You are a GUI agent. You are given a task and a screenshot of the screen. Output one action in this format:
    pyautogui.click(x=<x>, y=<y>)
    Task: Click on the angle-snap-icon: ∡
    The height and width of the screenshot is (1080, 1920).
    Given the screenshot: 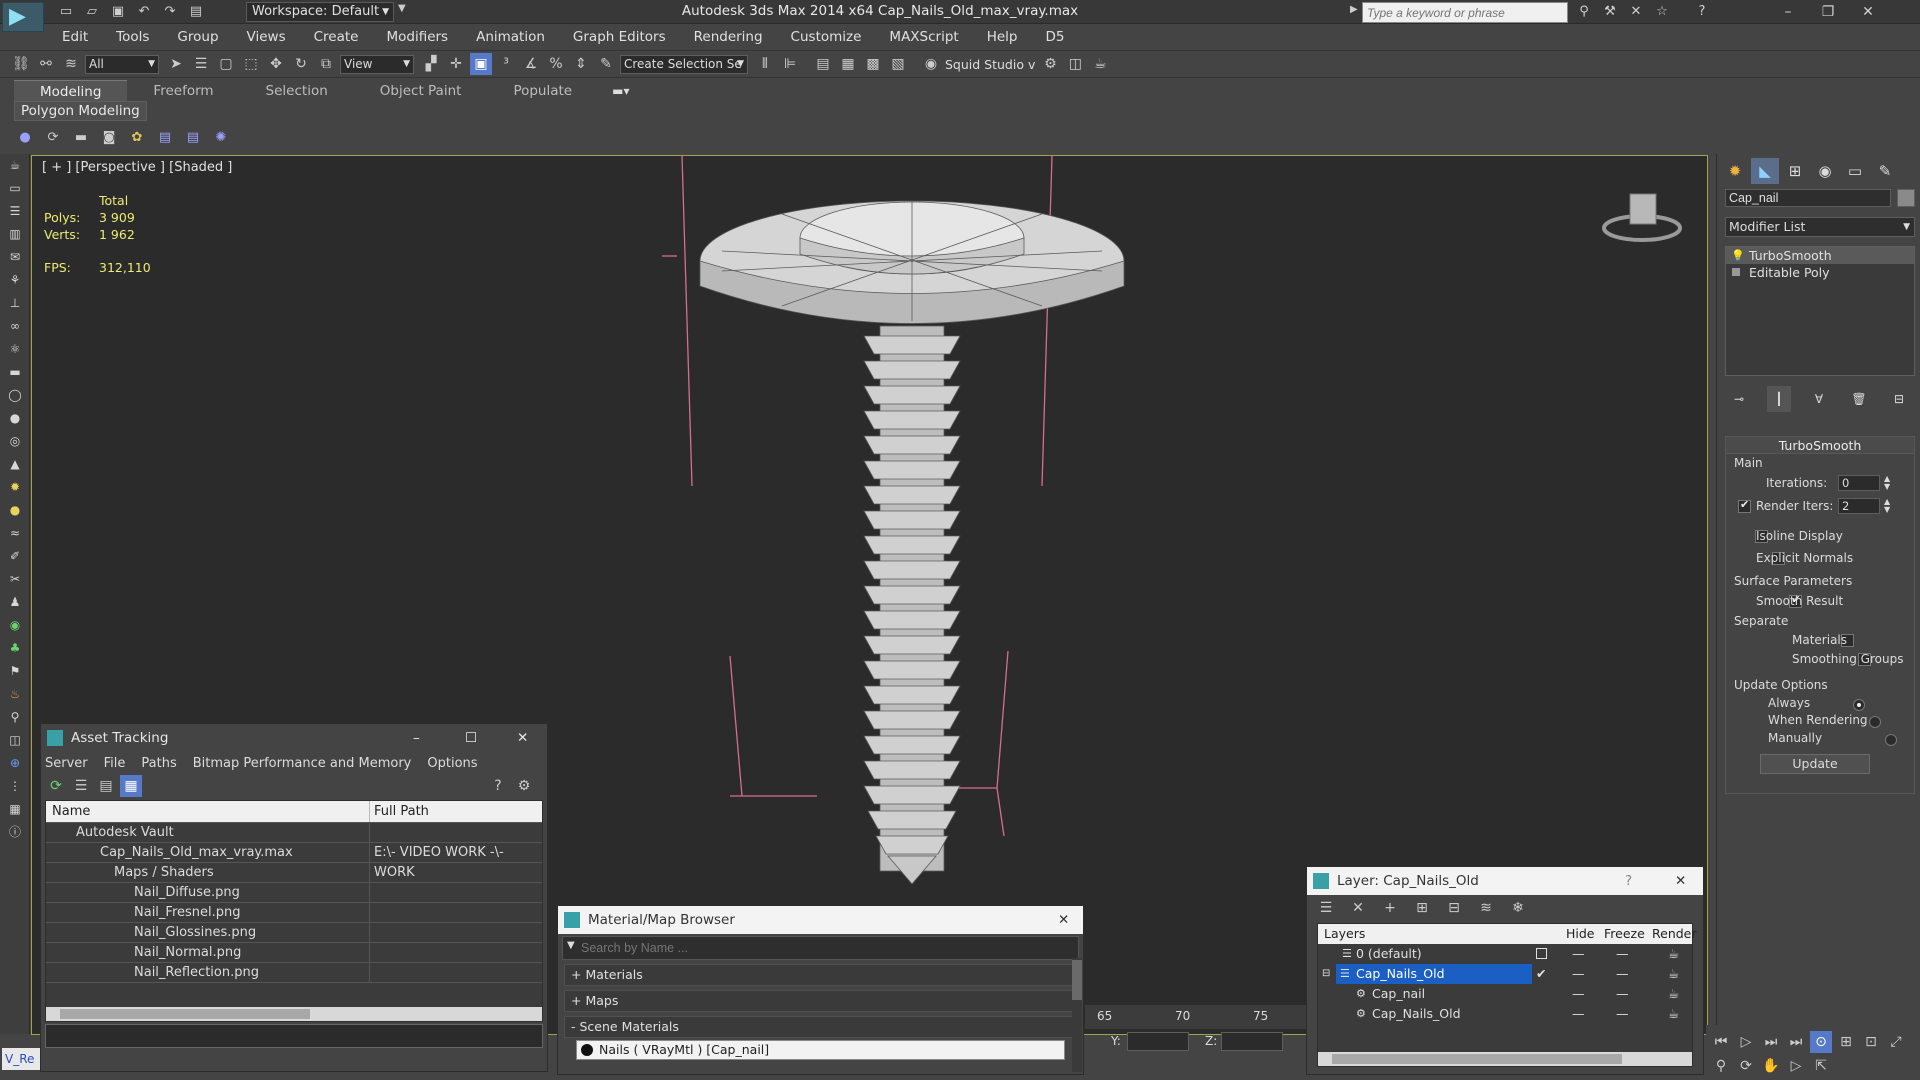 What is the action you would take?
    pyautogui.click(x=531, y=64)
    